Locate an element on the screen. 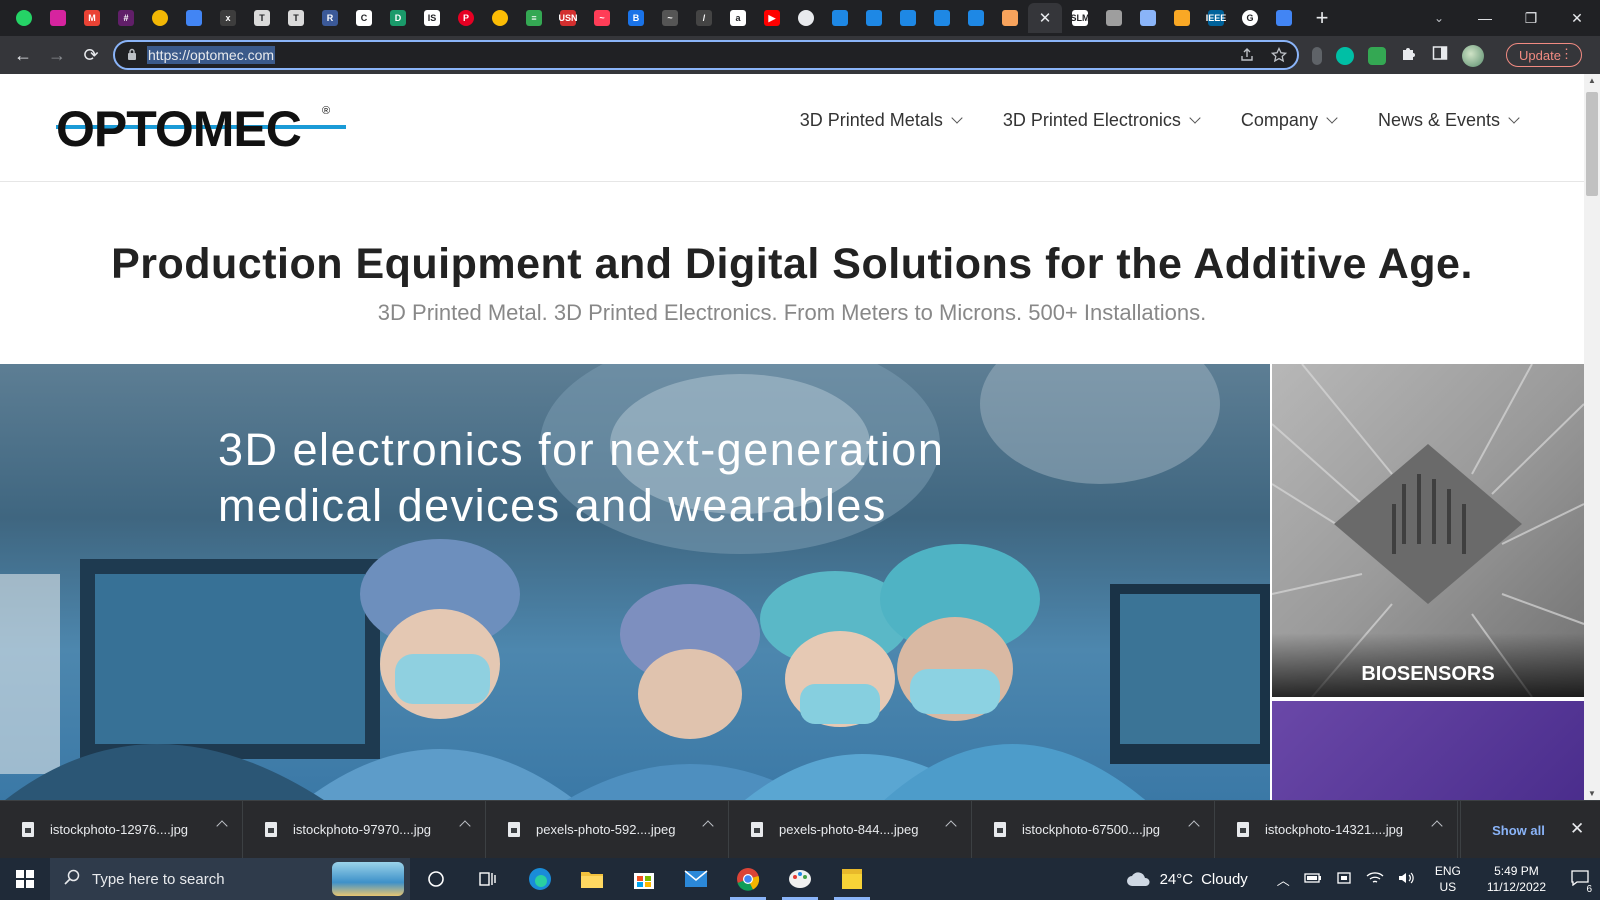 The width and height of the screenshot is (1600, 900). browser-tab: / is located at coordinates (704, 18).